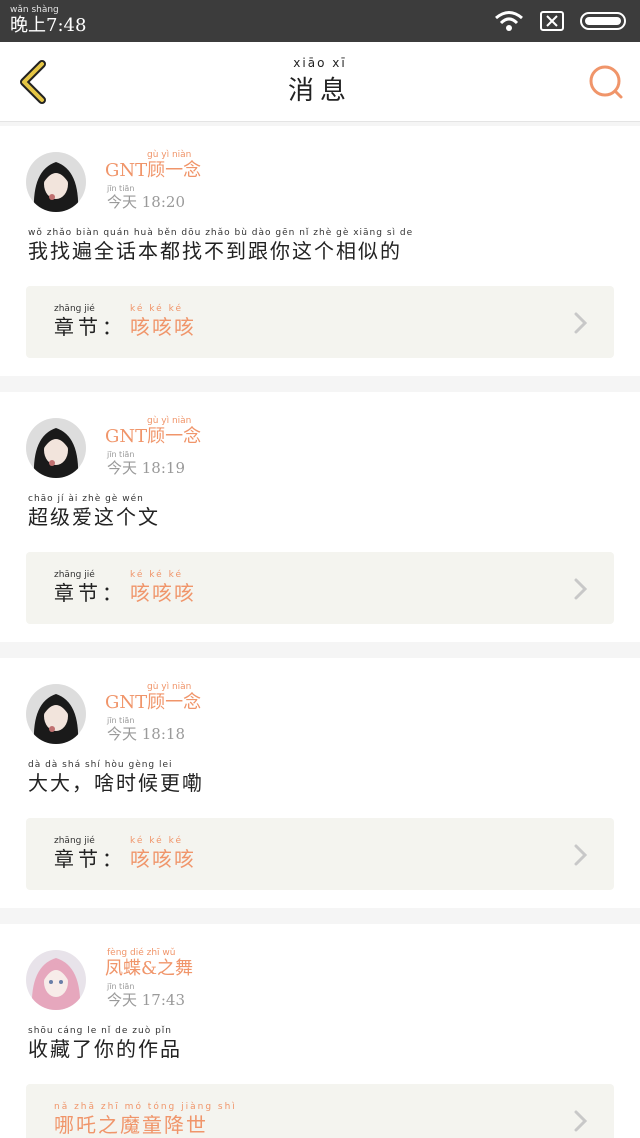 The width and height of the screenshot is (640, 1138). I want to click on message-time: jīn tiān 今天 18:19, so click(146, 463).